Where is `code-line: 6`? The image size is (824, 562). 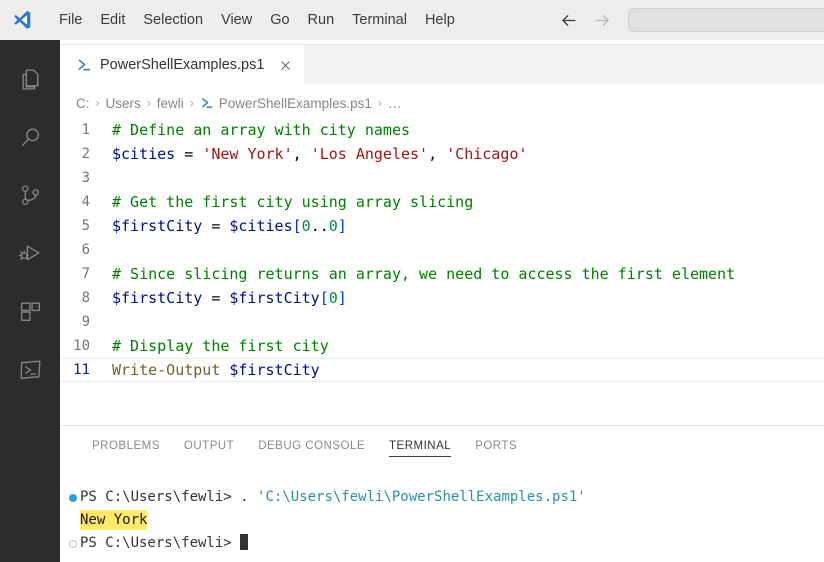 code-line: 6 is located at coordinates (442, 250).